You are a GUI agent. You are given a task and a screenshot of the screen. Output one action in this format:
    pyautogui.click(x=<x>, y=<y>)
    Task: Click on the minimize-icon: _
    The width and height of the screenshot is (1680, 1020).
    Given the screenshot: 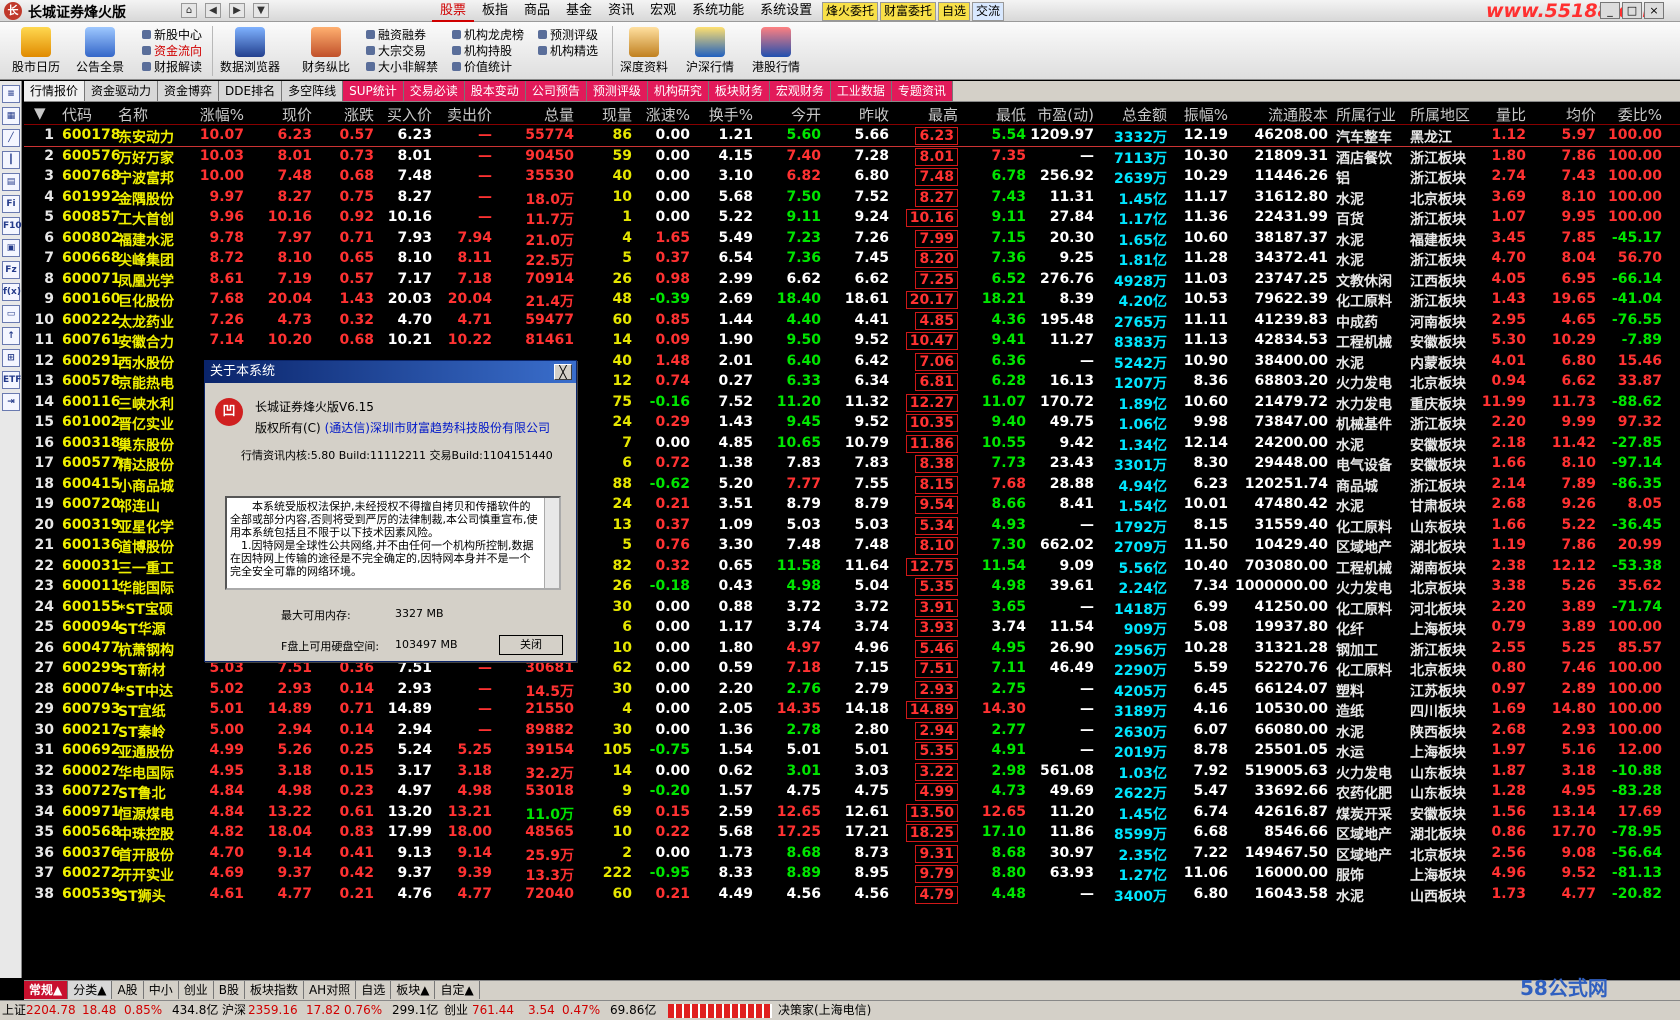 What is the action you would take?
    pyautogui.click(x=1610, y=10)
    